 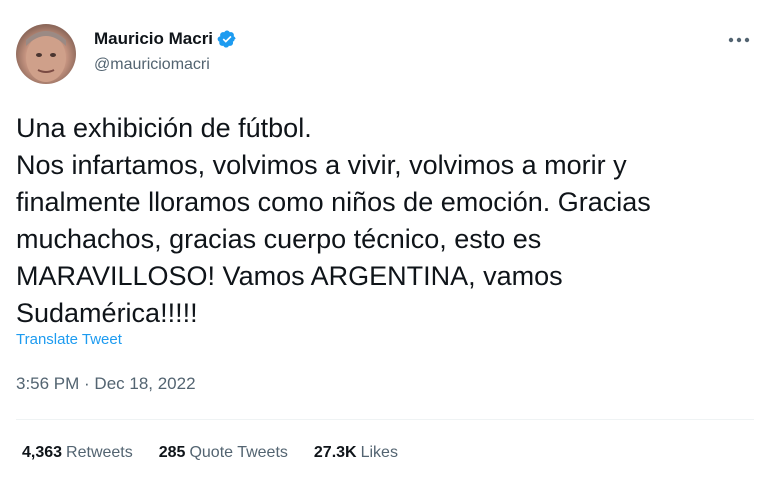 I want to click on likes-count: 27.3K, so click(x=335, y=452).